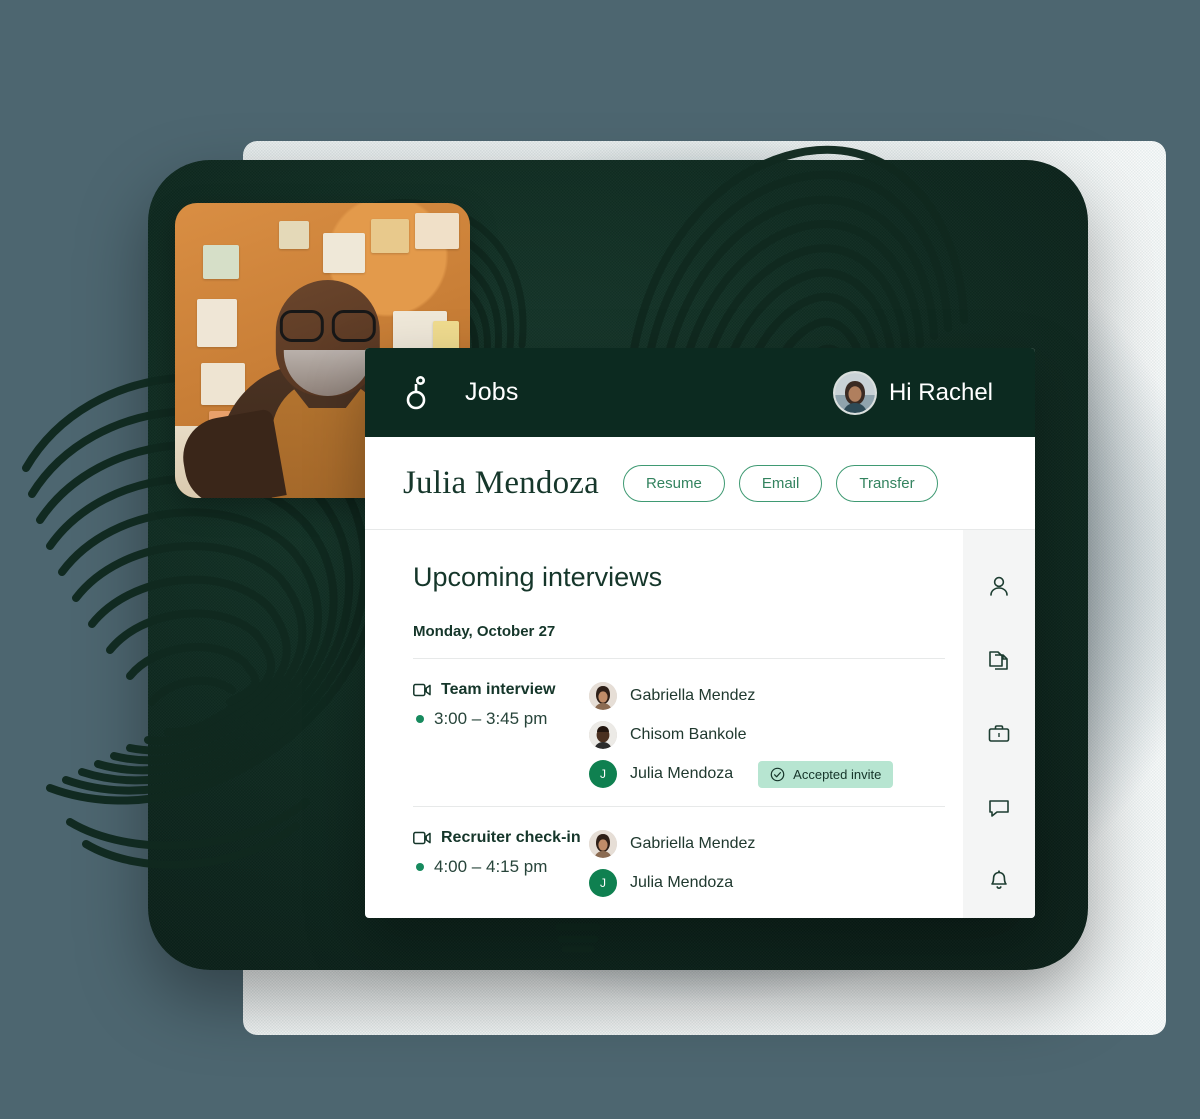 The image size is (1200, 1119). Describe the element at coordinates (673, 483) in the screenshot. I see `resume-button: Resume` at that location.